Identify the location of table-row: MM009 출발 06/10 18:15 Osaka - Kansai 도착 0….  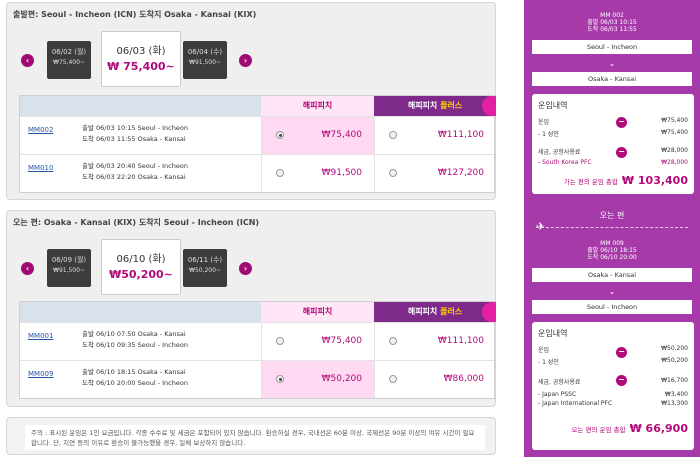
(257, 379).